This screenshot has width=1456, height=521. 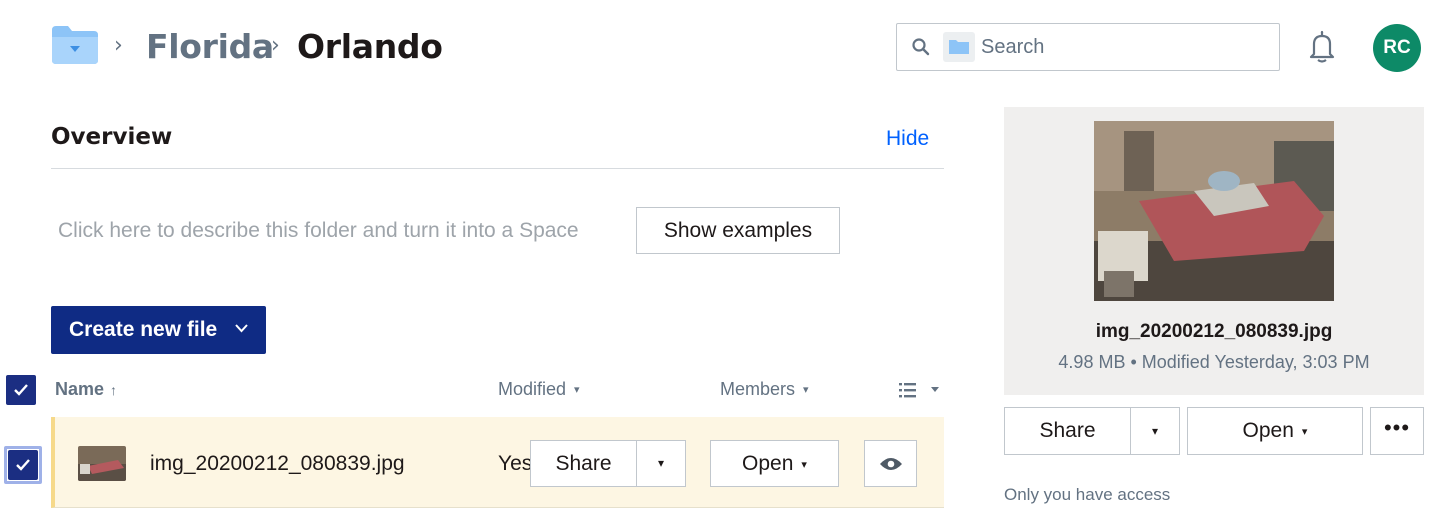 What do you see at coordinates (112, 137) in the screenshot?
I see `overview-title: Overview` at bounding box center [112, 137].